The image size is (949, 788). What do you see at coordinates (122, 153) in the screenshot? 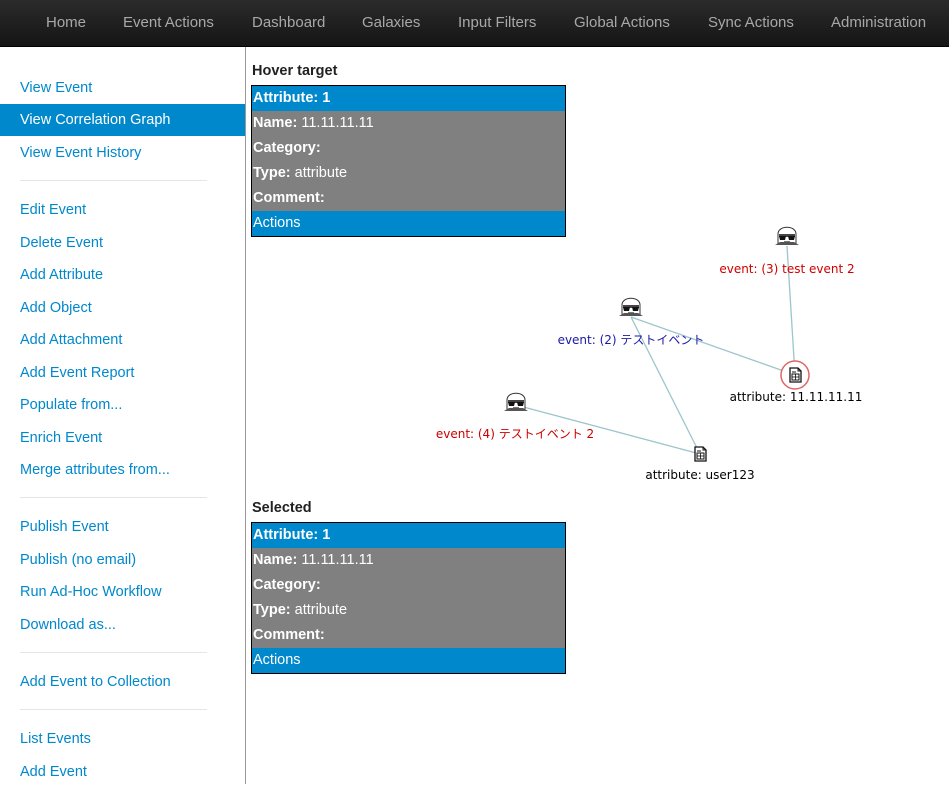
I see `sidebar-item-view-event-history: View Event History` at bounding box center [122, 153].